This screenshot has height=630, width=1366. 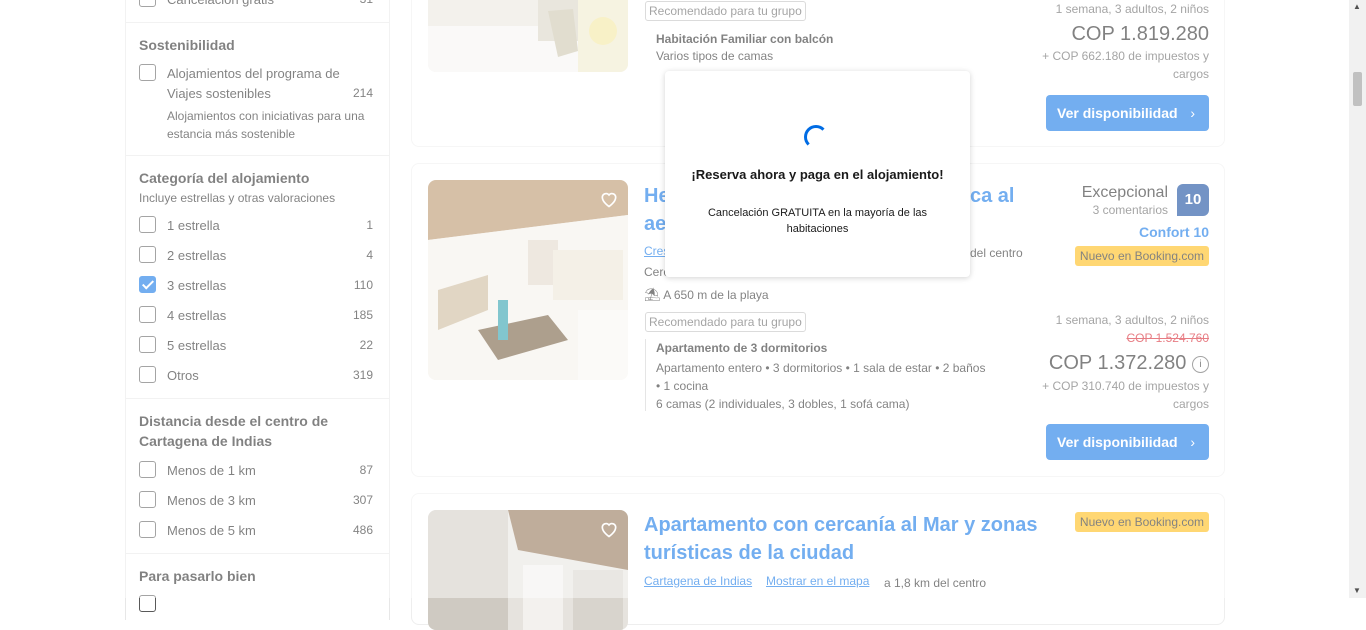 What do you see at coordinates (256, 606) in the screenshot?
I see `filter-option-partial` at bounding box center [256, 606].